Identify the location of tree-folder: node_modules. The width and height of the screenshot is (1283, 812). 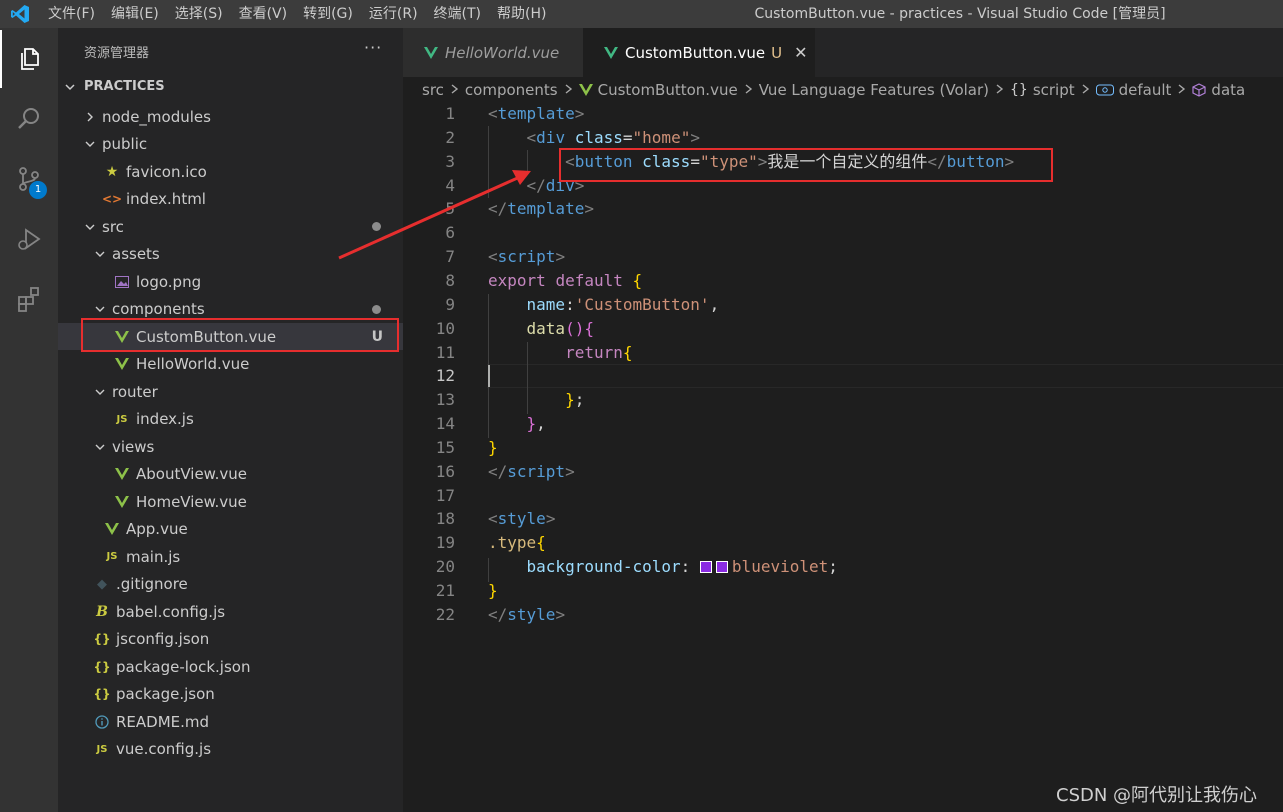
(230, 116).